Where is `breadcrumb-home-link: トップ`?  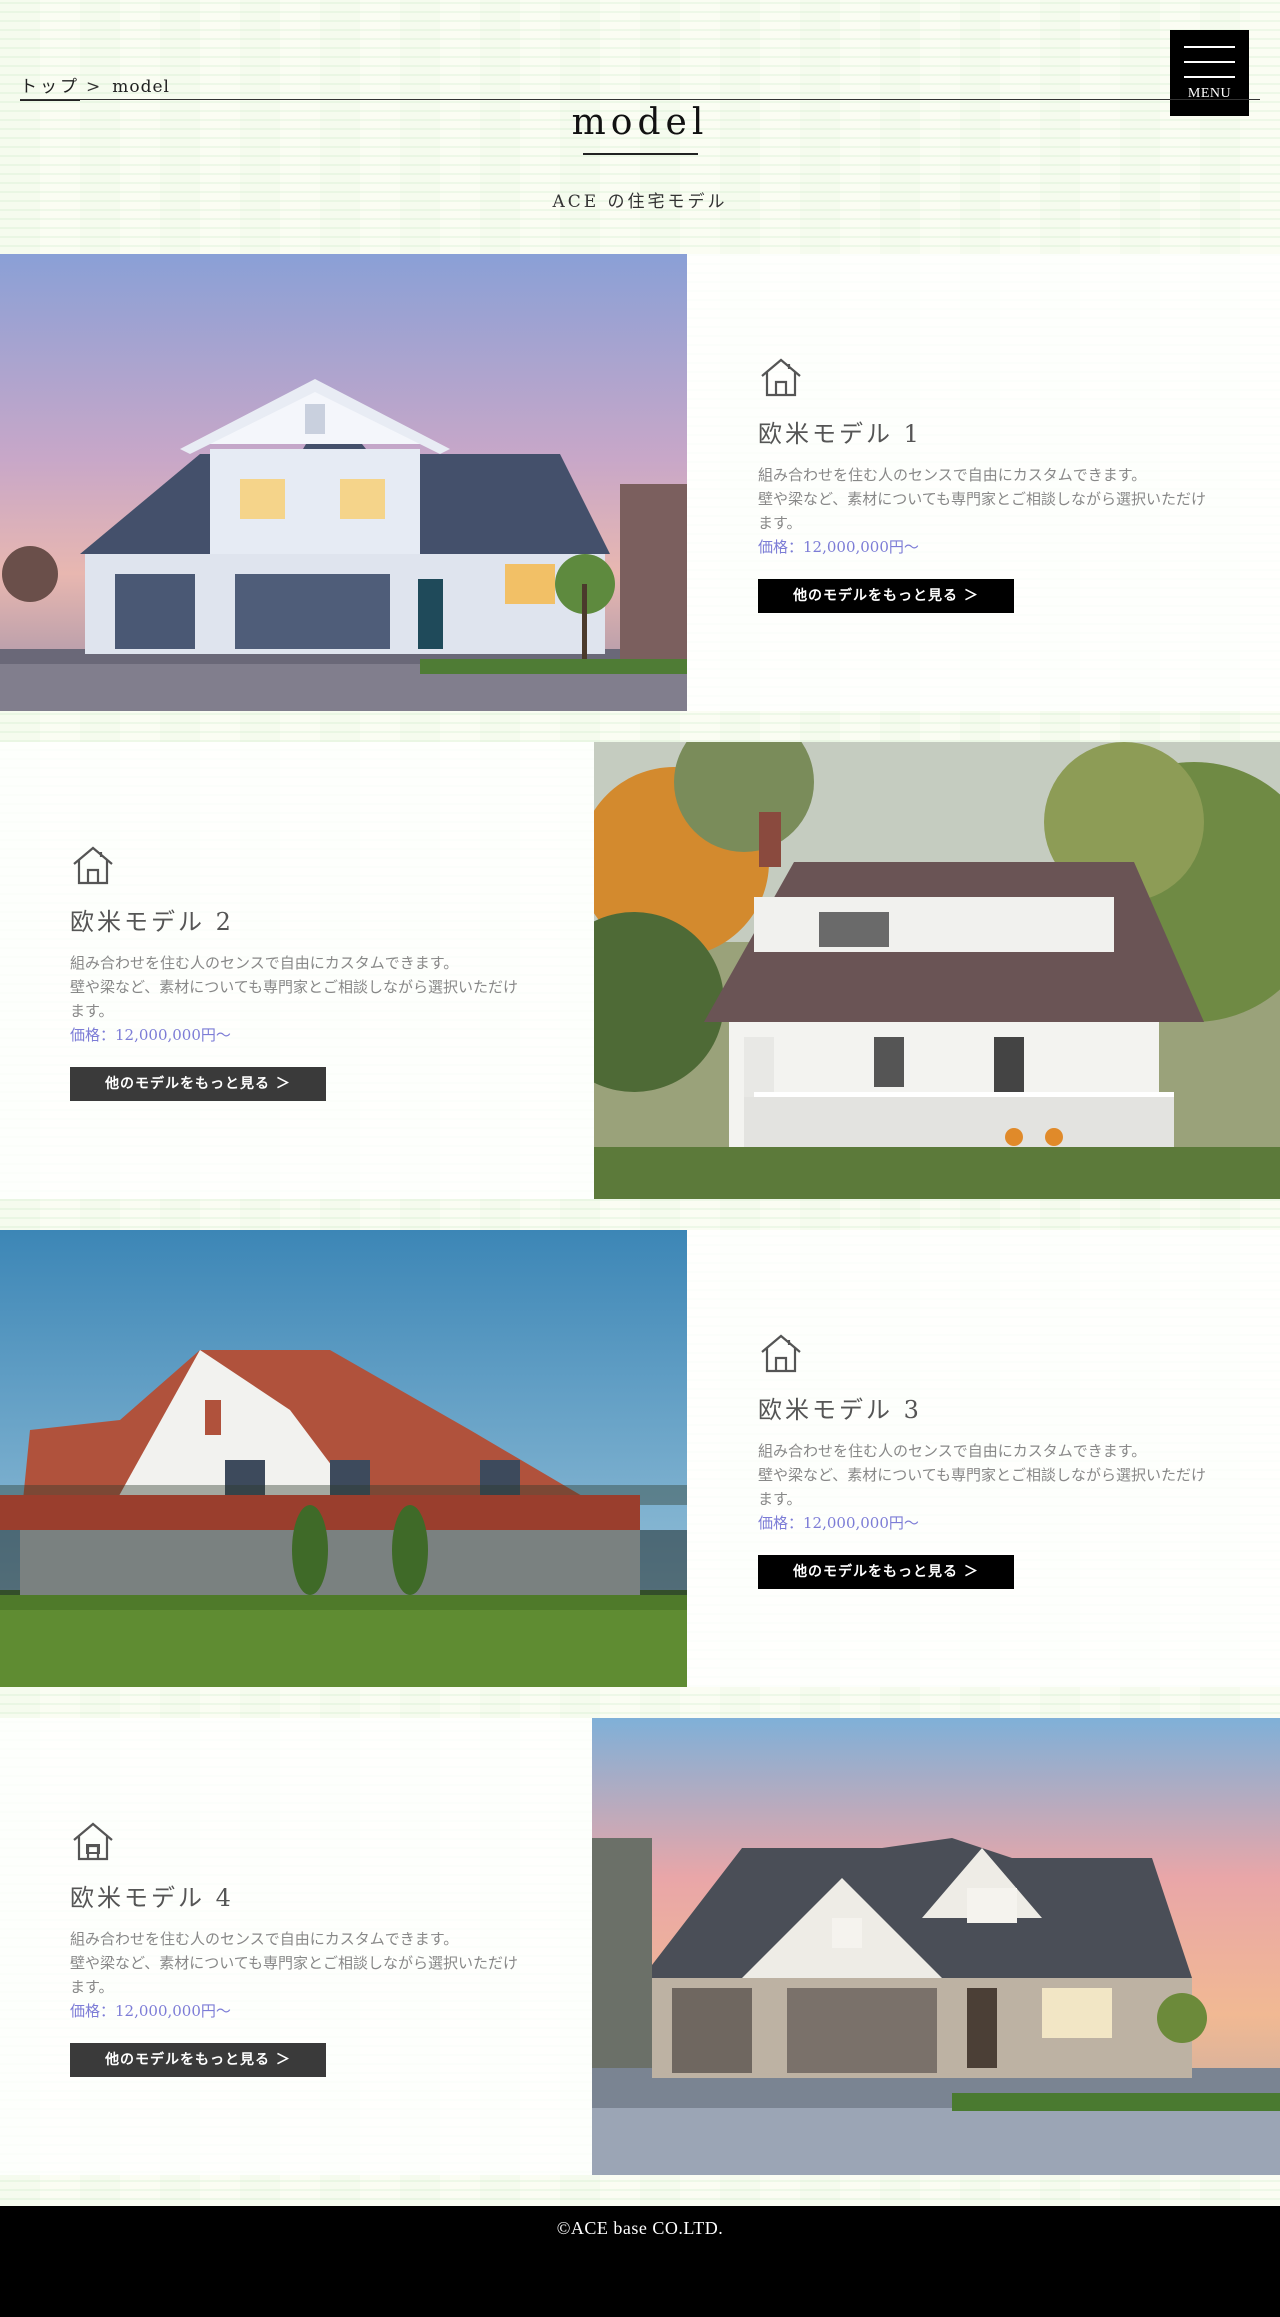
breadcrumb-home-link: トップ is located at coordinates (50, 89).